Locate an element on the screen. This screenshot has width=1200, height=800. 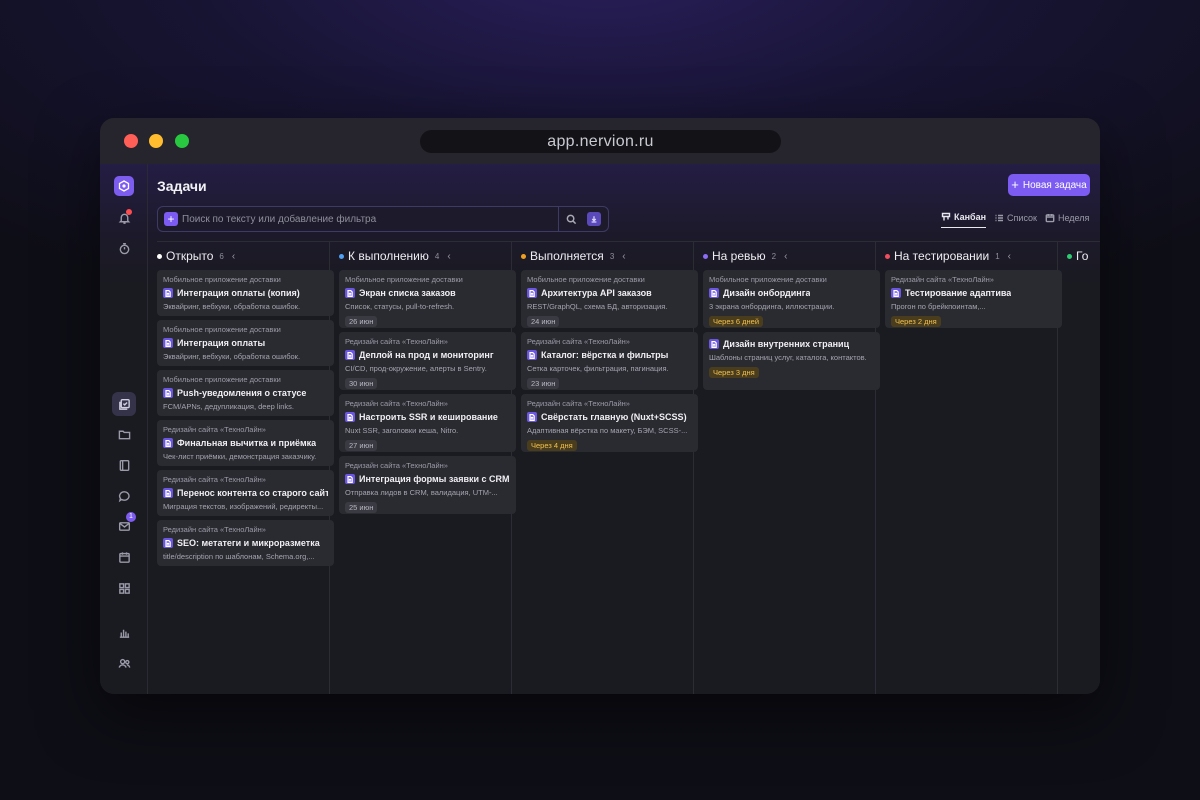
add-filter-icon: + is located at coordinates (171, 219).